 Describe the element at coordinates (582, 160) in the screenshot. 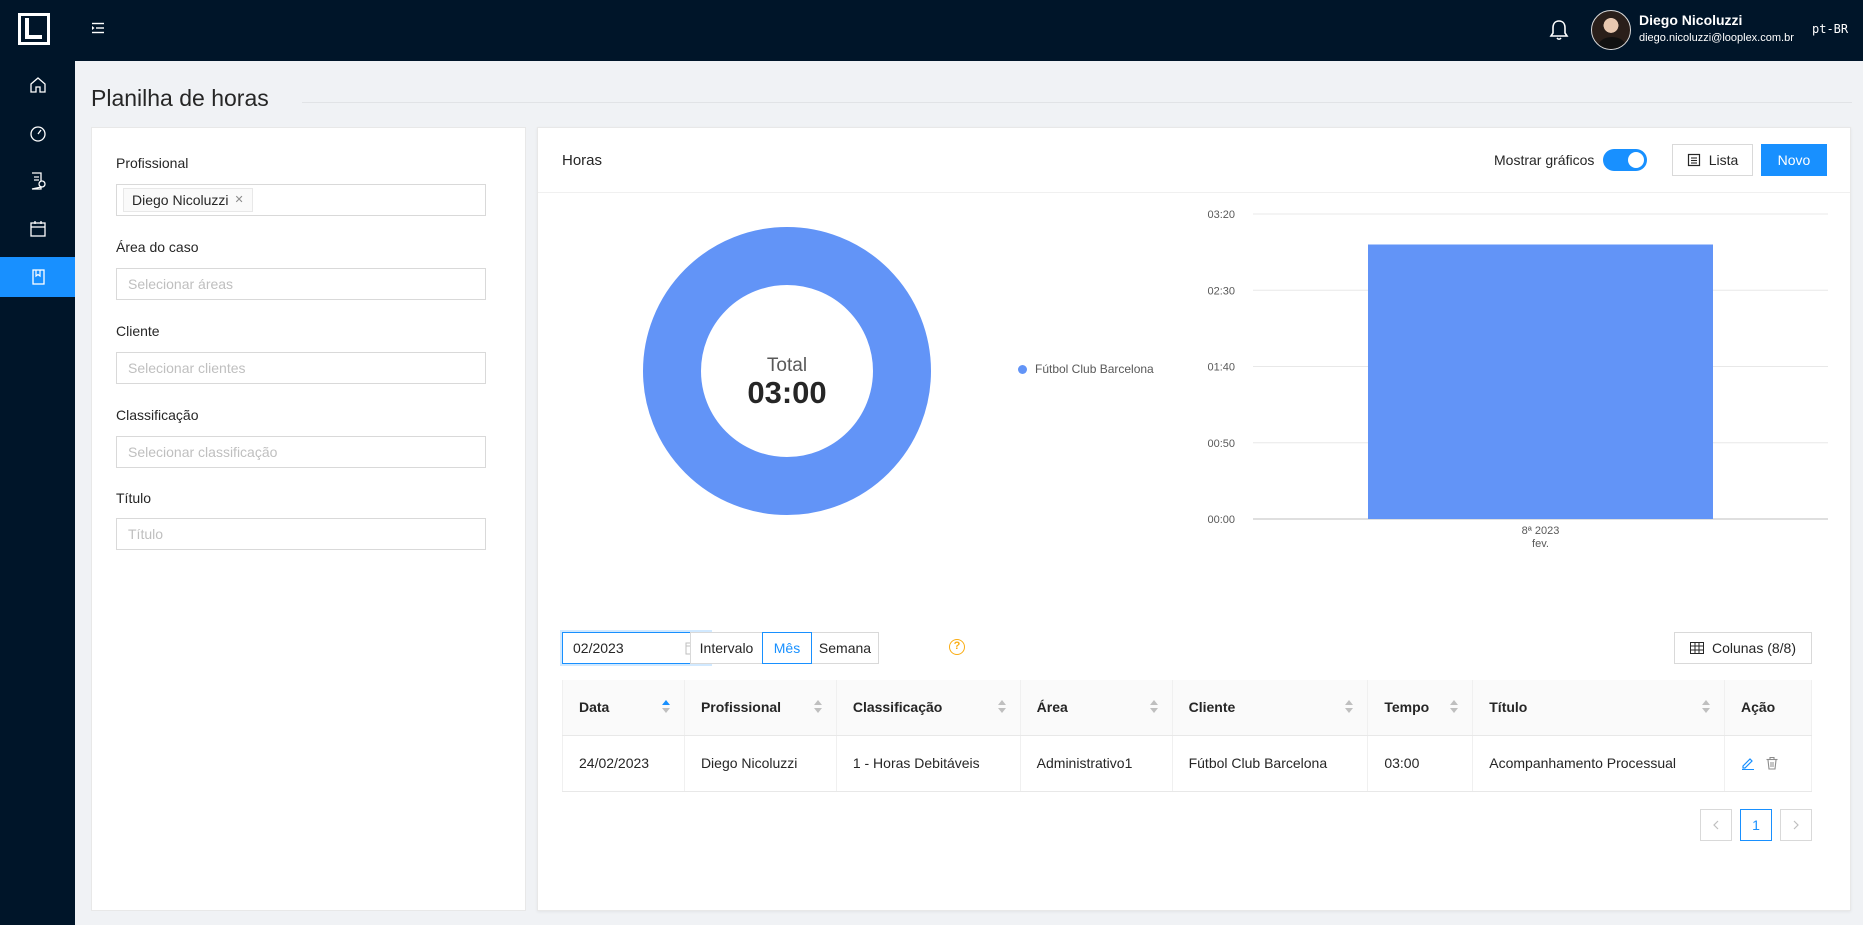

I see `card-title: Horas` at that location.